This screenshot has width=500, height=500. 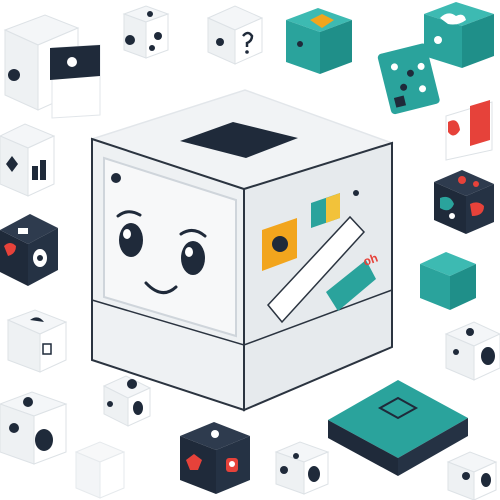 I want to click on cube-white-left, so click(x=28, y=160).